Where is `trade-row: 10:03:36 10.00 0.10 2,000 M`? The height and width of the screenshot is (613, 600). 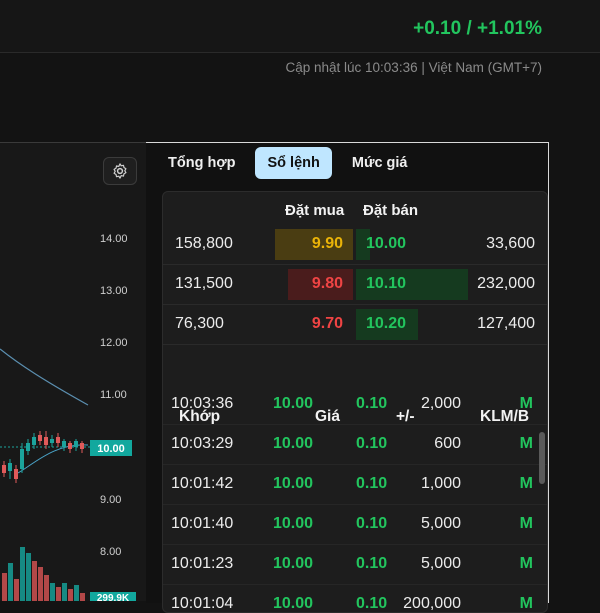
trade-row: 10:03:36 10.00 0.10 2,000 M is located at coordinates (355, 405).